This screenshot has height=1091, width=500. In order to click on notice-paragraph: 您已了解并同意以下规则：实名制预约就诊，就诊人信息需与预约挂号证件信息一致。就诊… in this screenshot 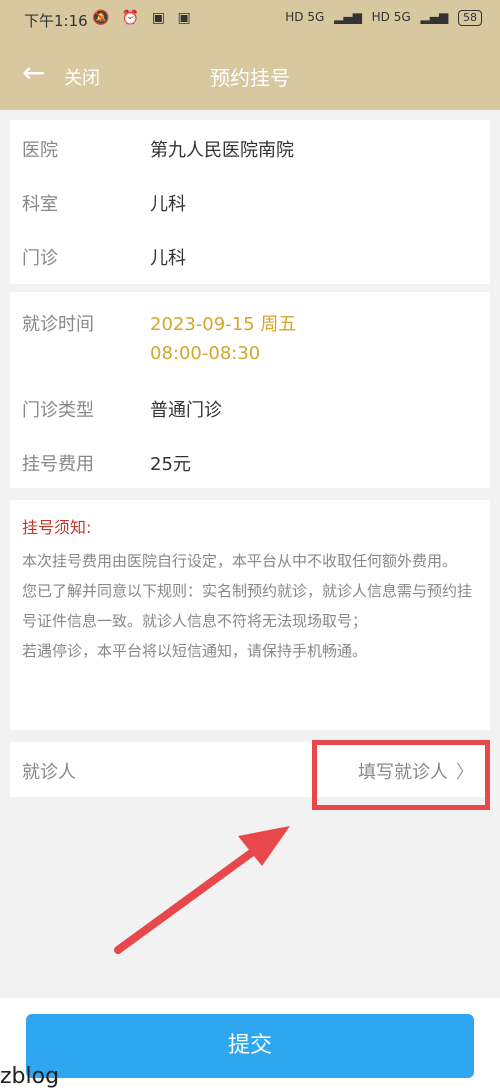, I will do `click(247, 606)`.